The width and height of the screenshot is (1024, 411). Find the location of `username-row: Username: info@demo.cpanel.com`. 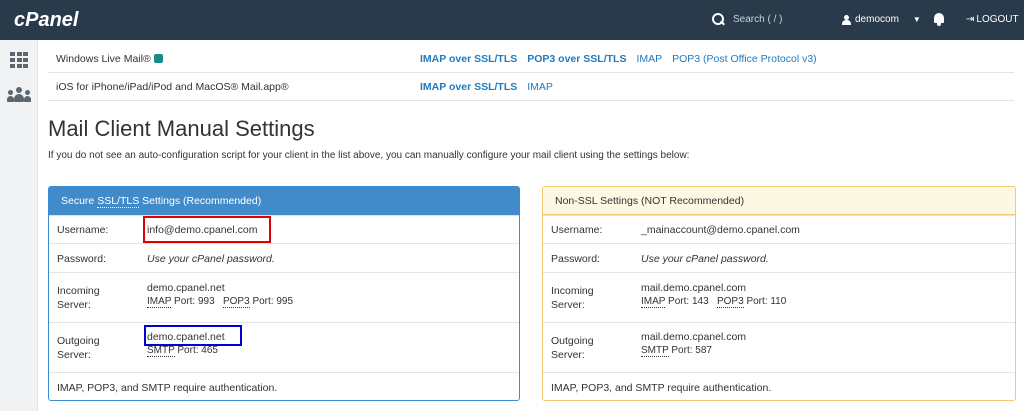

username-row: Username: info@demo.cpanel.com is located at coordinates (284, 229).